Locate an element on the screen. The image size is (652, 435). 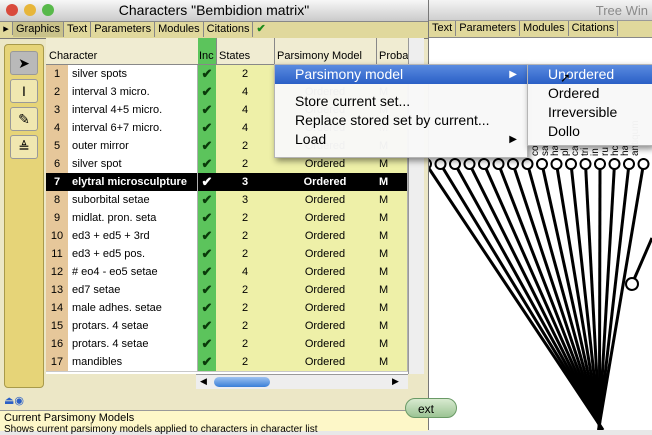
scroll-thumb is located at coordinates (242, 382).